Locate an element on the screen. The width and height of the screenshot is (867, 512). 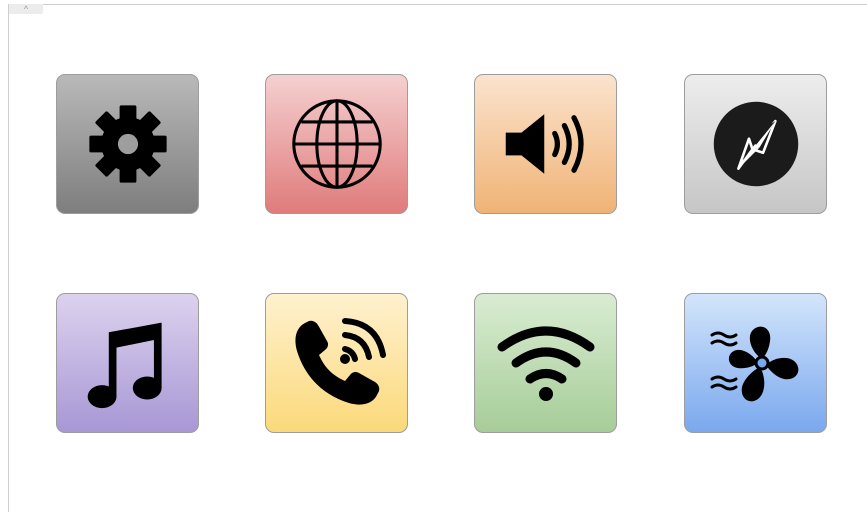
wifi-icon is located at coordinates (545, 363).